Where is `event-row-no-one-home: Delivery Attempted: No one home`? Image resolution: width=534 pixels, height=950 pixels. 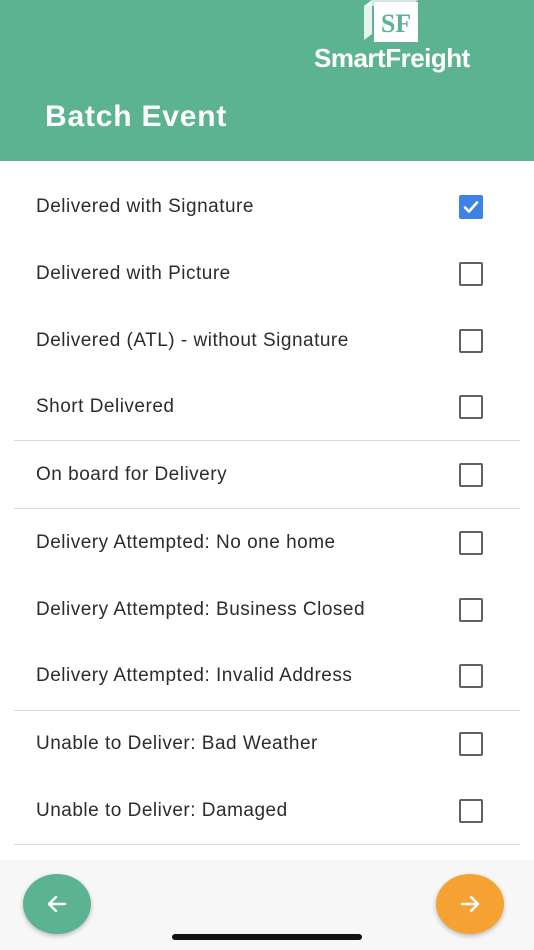
event-row-no-one-home: Delivery Attempted: No one home is located at coordinates (267, 542).